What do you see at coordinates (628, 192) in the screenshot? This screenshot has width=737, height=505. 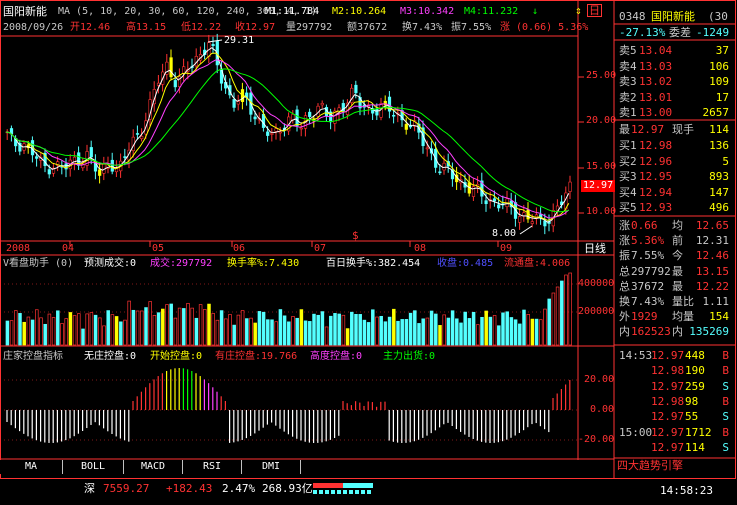 I see `buy-label: 买4` at bounding box center [628, 192].